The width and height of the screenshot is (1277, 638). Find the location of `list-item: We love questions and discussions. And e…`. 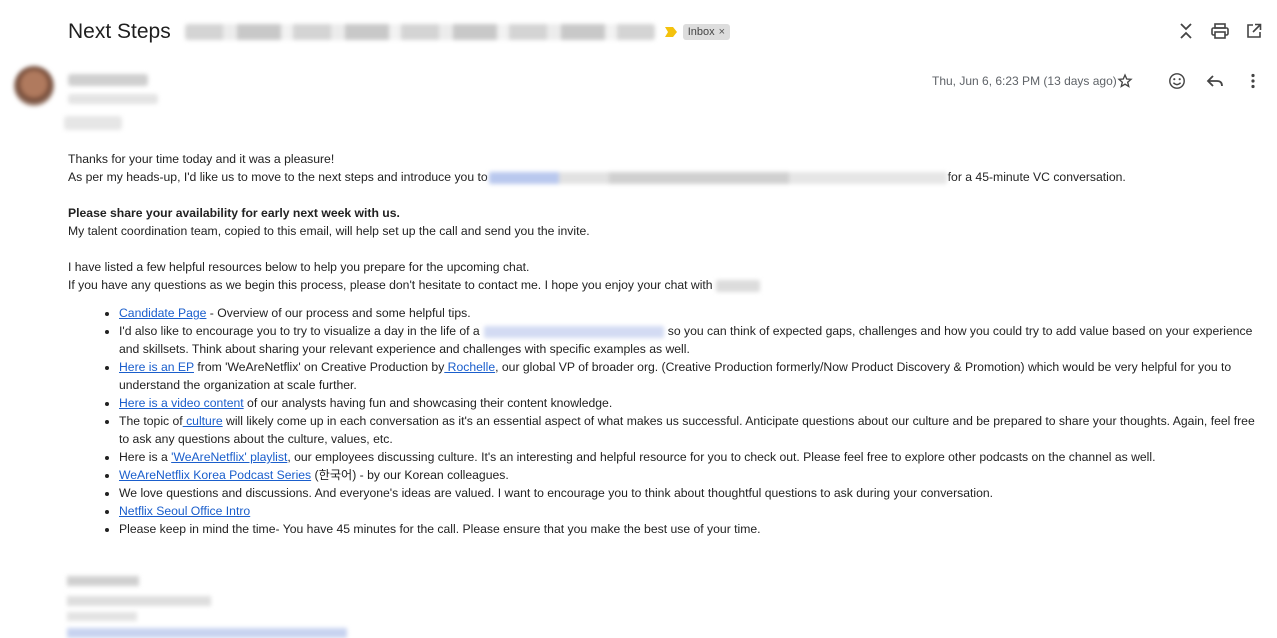

list-item: We love questions and discussions. And e… is located at coordinates (691, 493).